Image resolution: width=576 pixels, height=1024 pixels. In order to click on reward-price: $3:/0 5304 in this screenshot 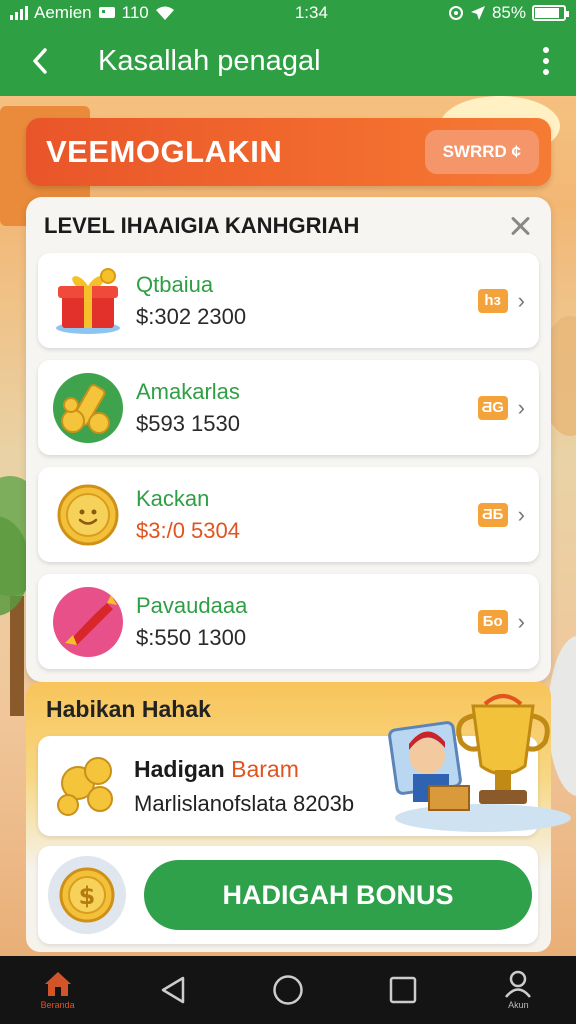, I will do `click(188, 530)`.